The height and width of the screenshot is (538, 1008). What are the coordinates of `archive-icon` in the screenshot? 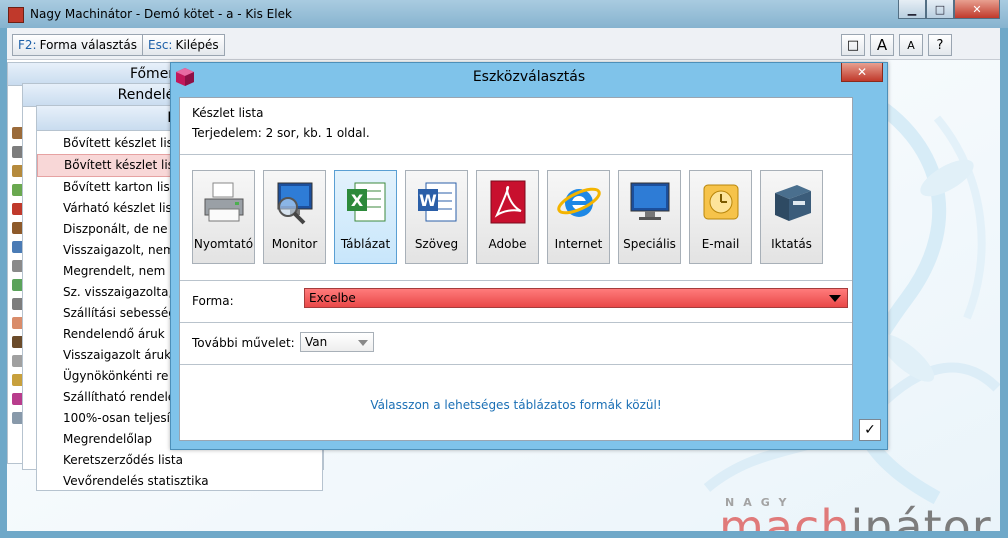 It's located at (792, 203).